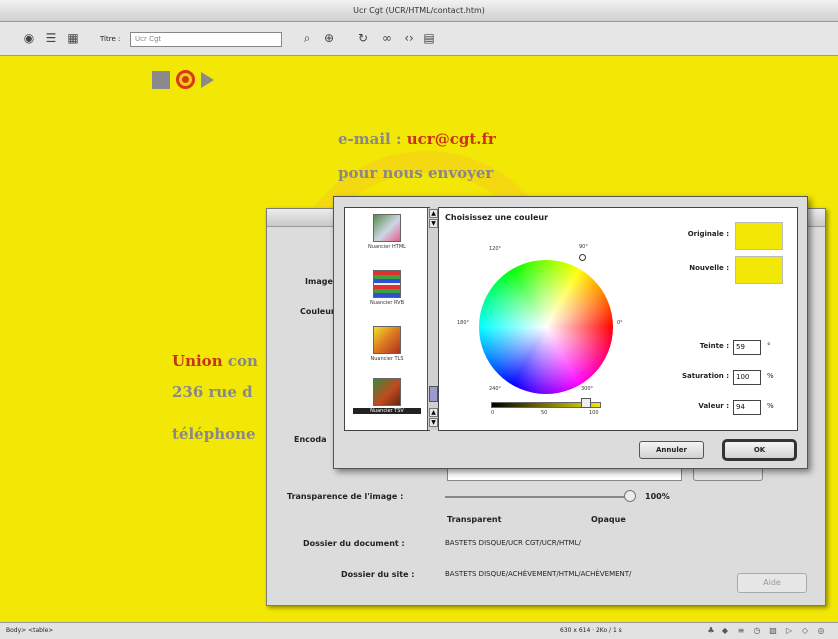  I want to click on picker-item-rgb: Nuancier RVB, so click(387, 288).